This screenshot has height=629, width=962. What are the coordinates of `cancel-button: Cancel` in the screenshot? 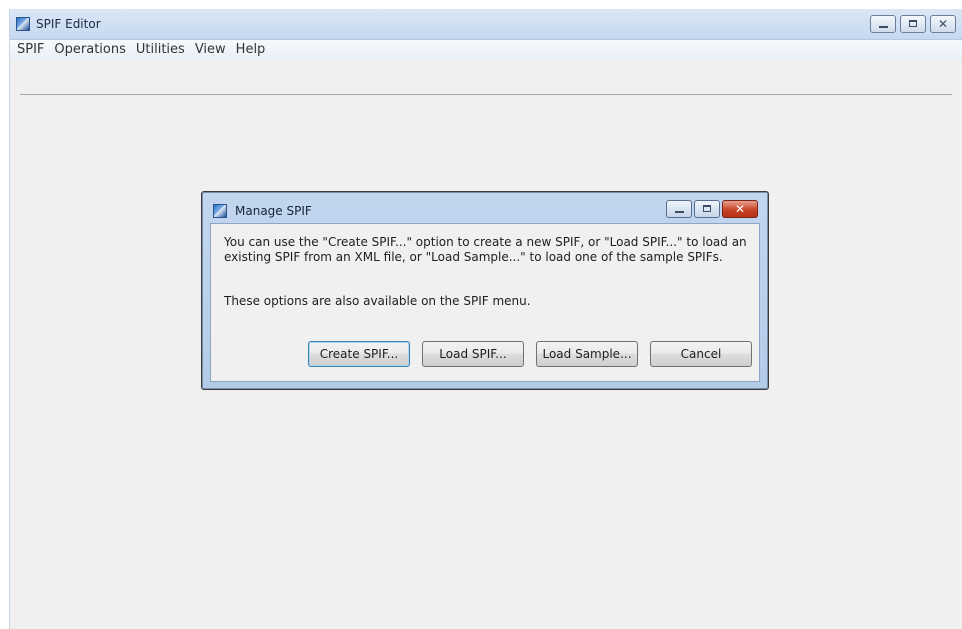 It's located at (701, 354).